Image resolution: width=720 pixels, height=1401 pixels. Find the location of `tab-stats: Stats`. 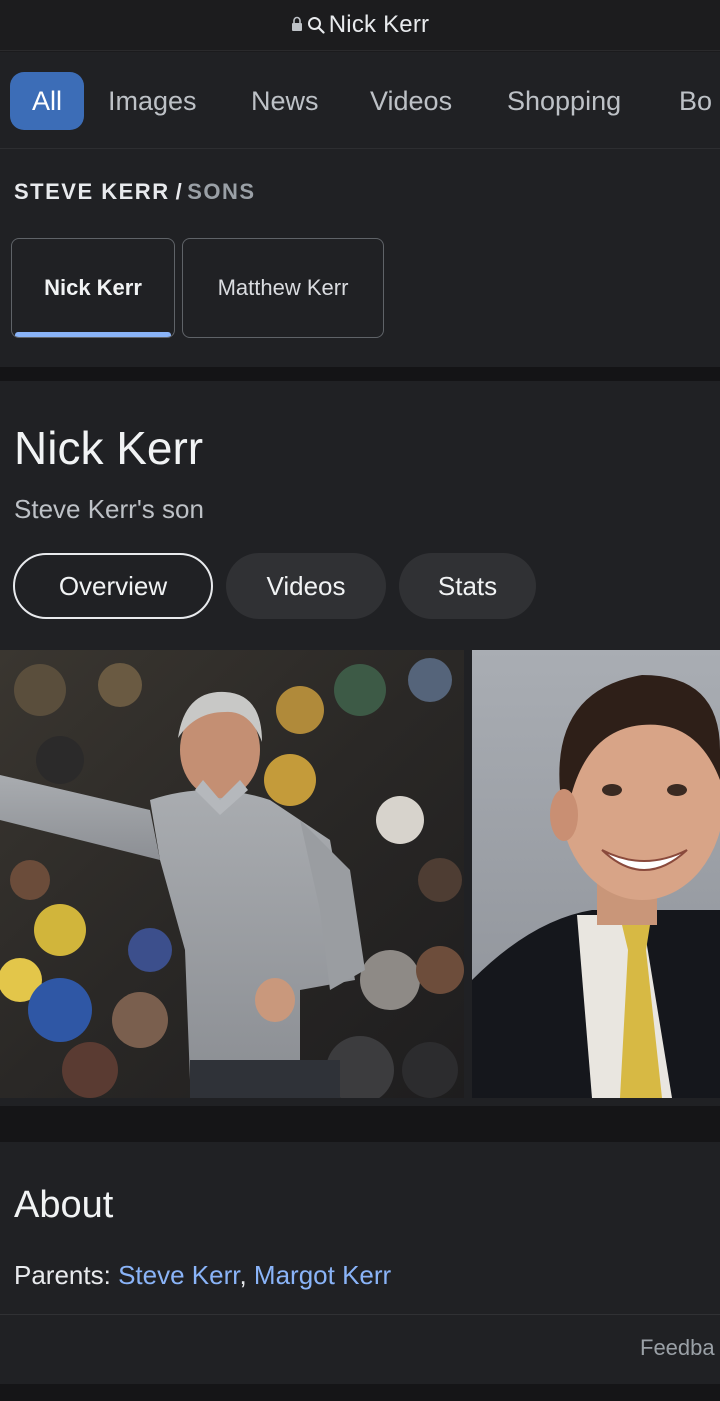

tab-stats: Stats is located at coordinates (467, 586).